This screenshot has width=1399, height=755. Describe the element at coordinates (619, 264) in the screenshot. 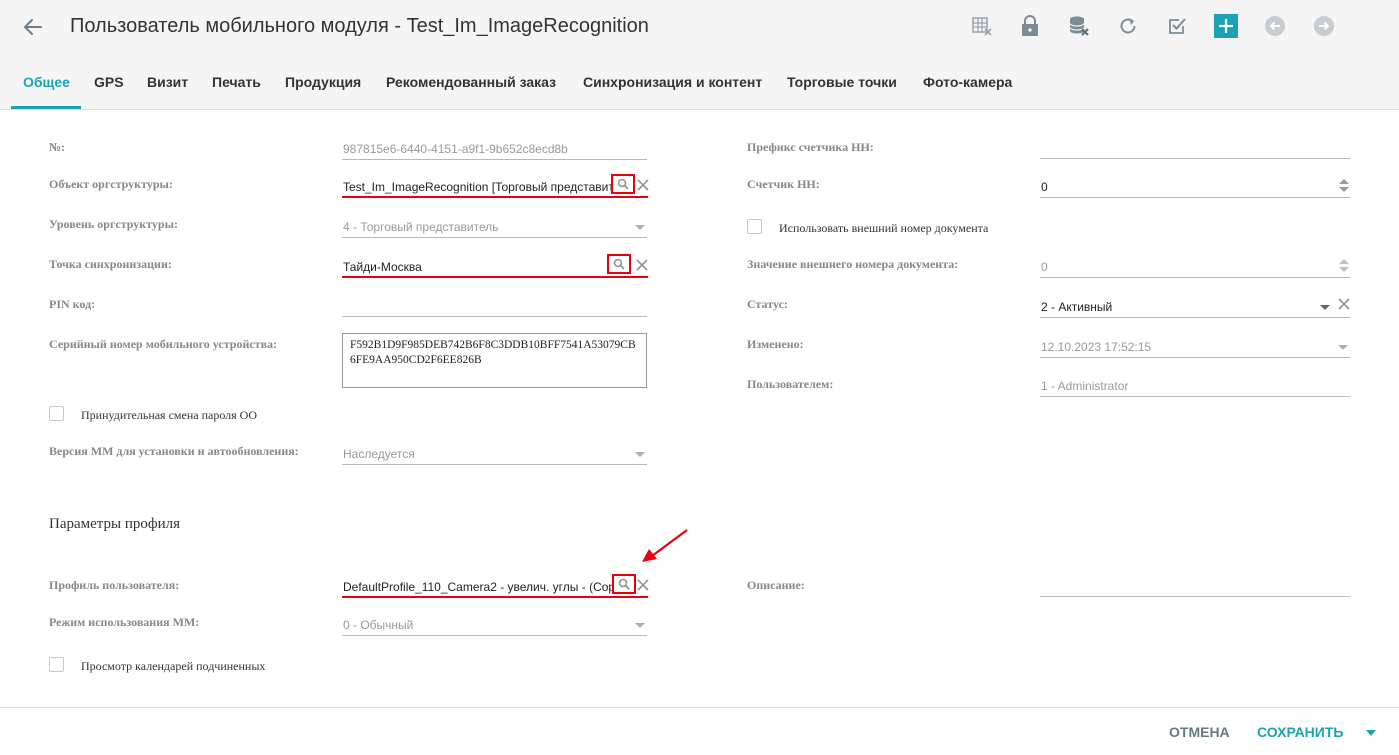

I see `sync-point-search-icon` at that location.